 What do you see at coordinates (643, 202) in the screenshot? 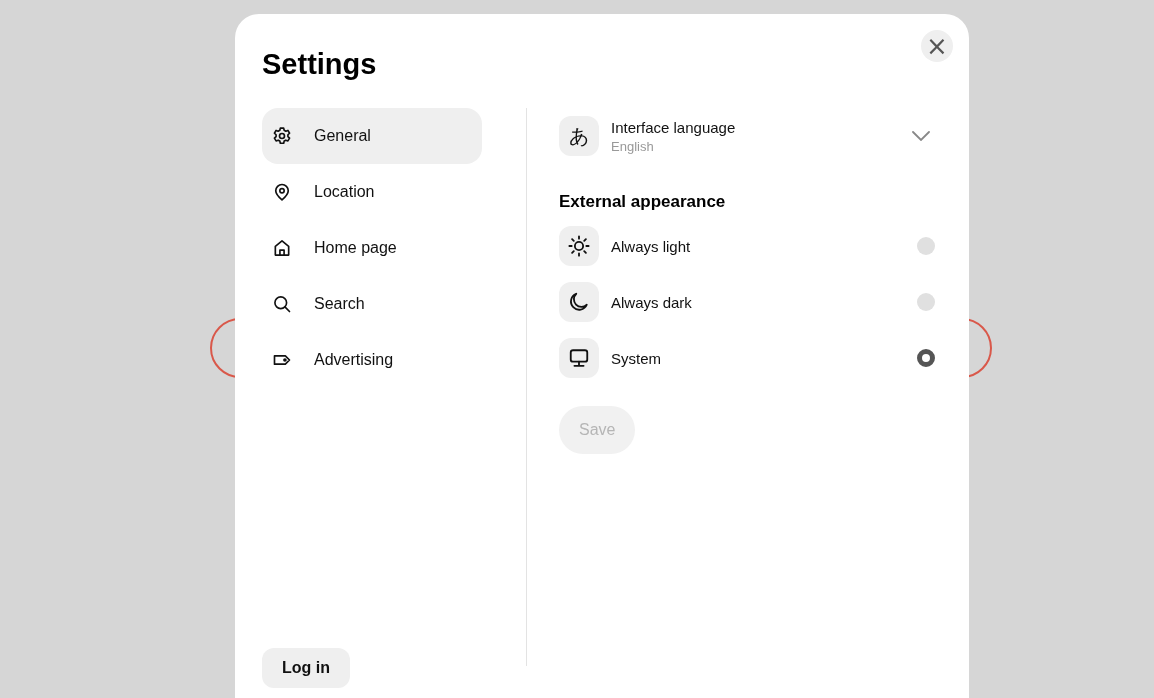
I see `section-heading: External appearance` at bounding box center [643, 202].